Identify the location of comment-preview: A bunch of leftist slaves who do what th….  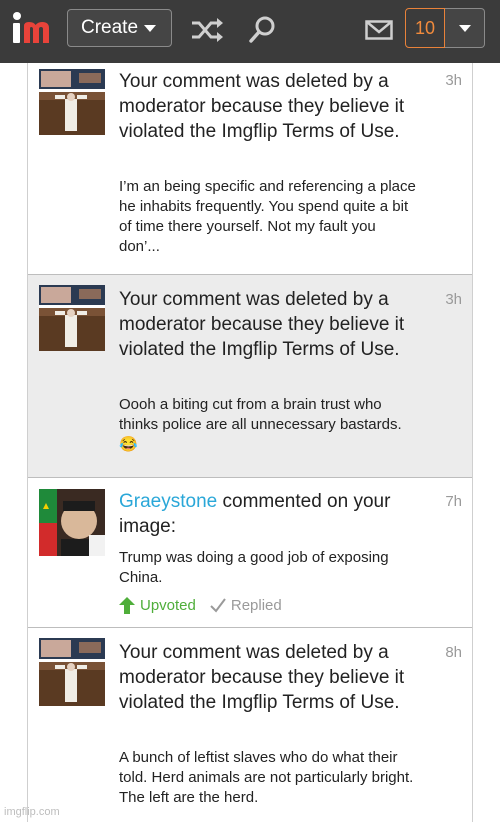
(266, 777).